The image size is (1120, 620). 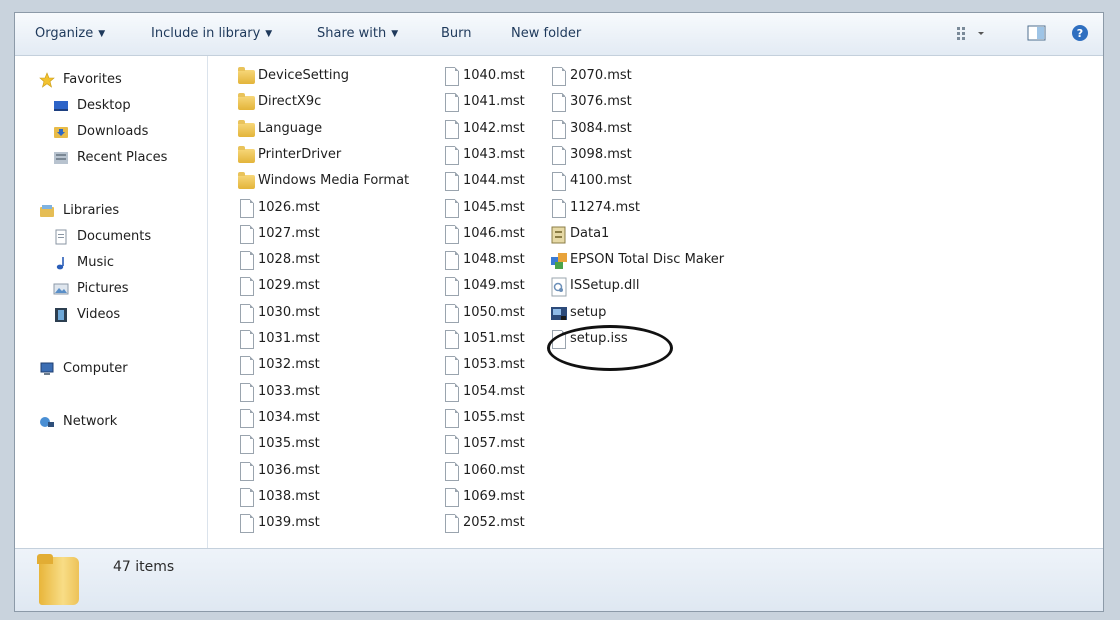 What do you see at coordinates (357, 33) in the screenshot?
I see `share-with-button: Share with ▼` at bounding box center [357, 33].